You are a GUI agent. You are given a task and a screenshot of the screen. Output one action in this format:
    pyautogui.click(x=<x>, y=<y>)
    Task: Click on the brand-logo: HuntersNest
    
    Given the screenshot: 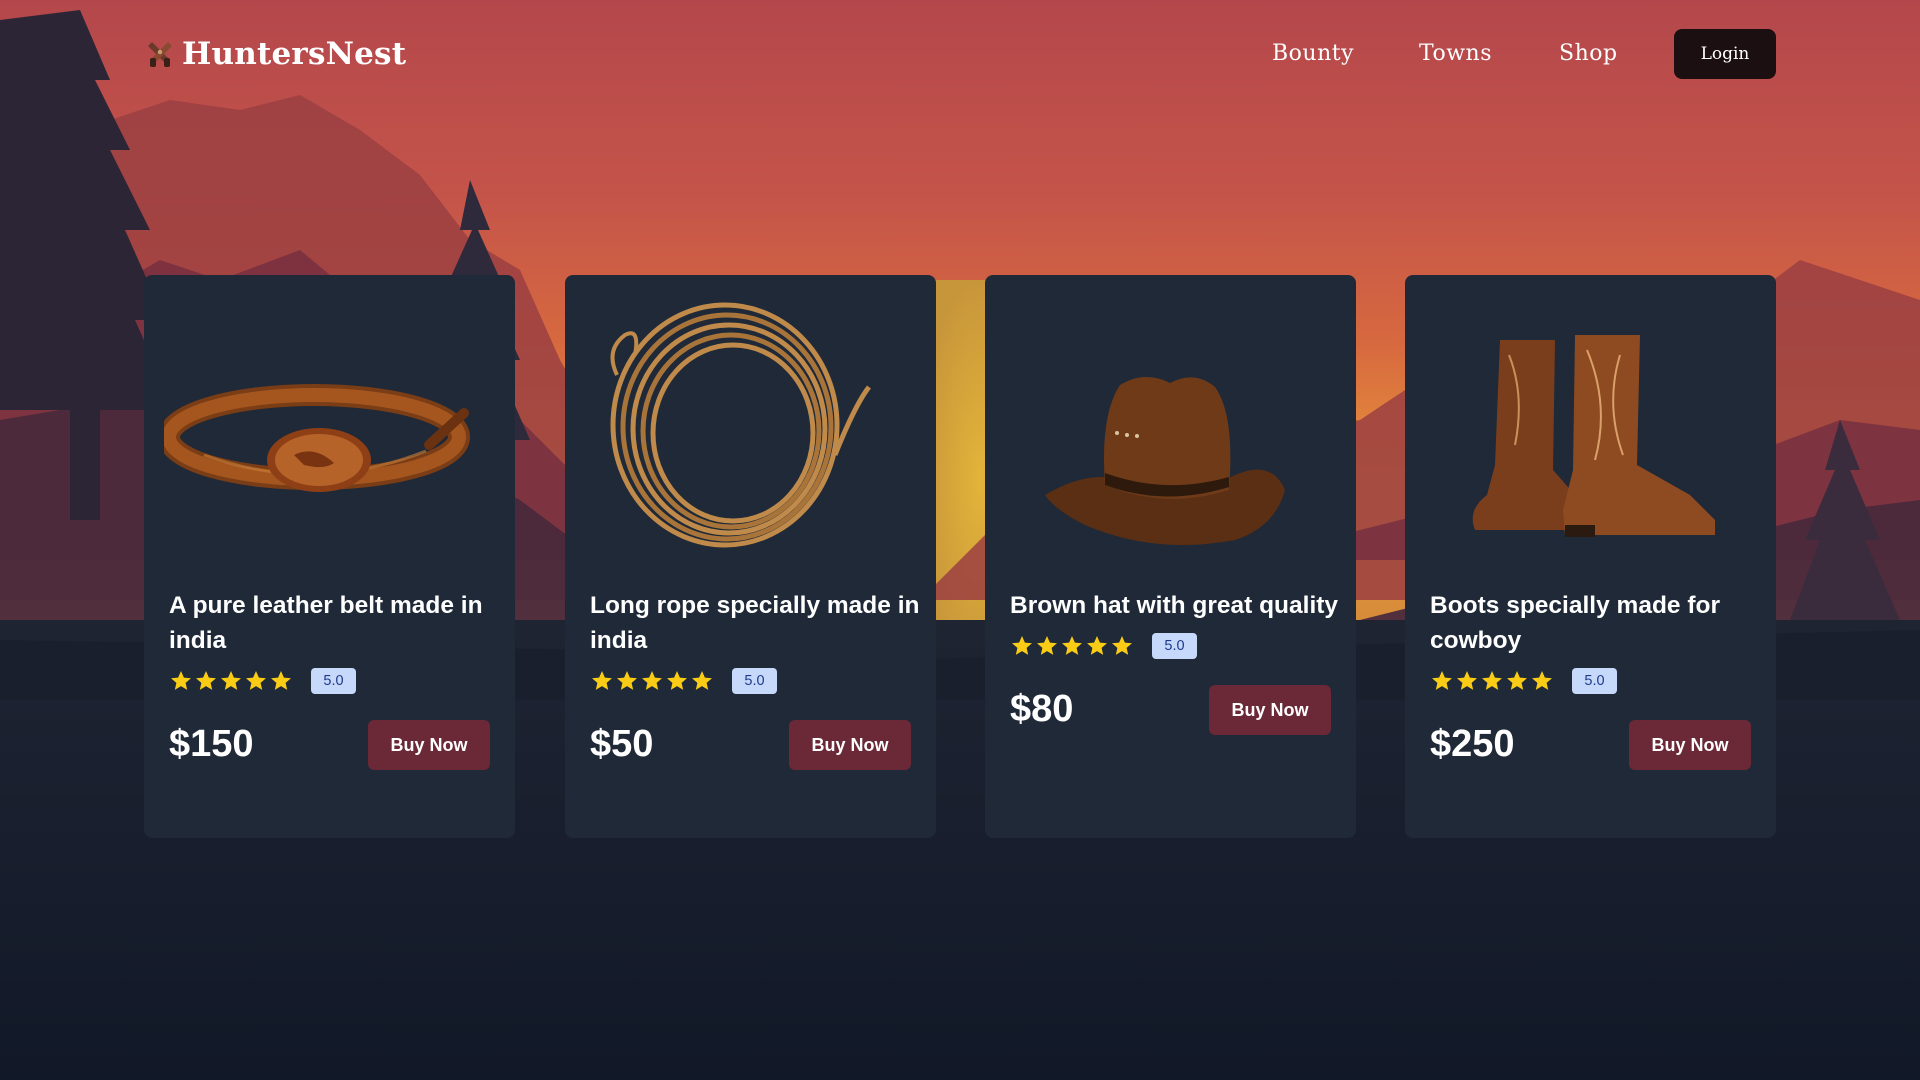 What is the action you would take?
    pyautogui.click(x=275, y=54)
    